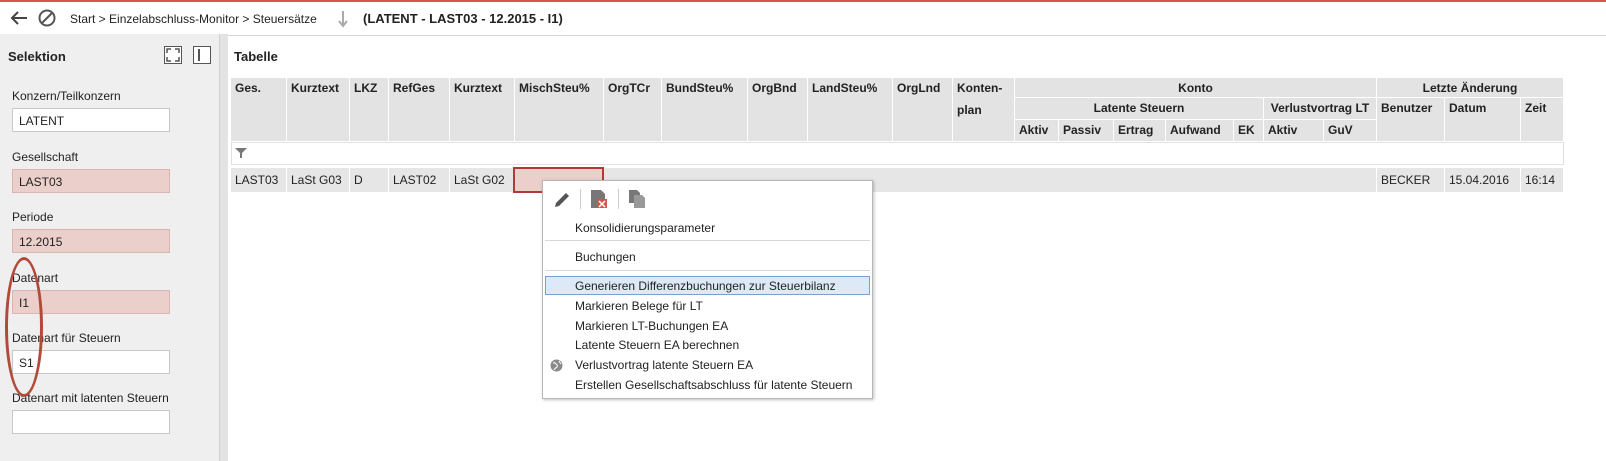  I want to click on col-header-ges: Ges., so click(259, 110).